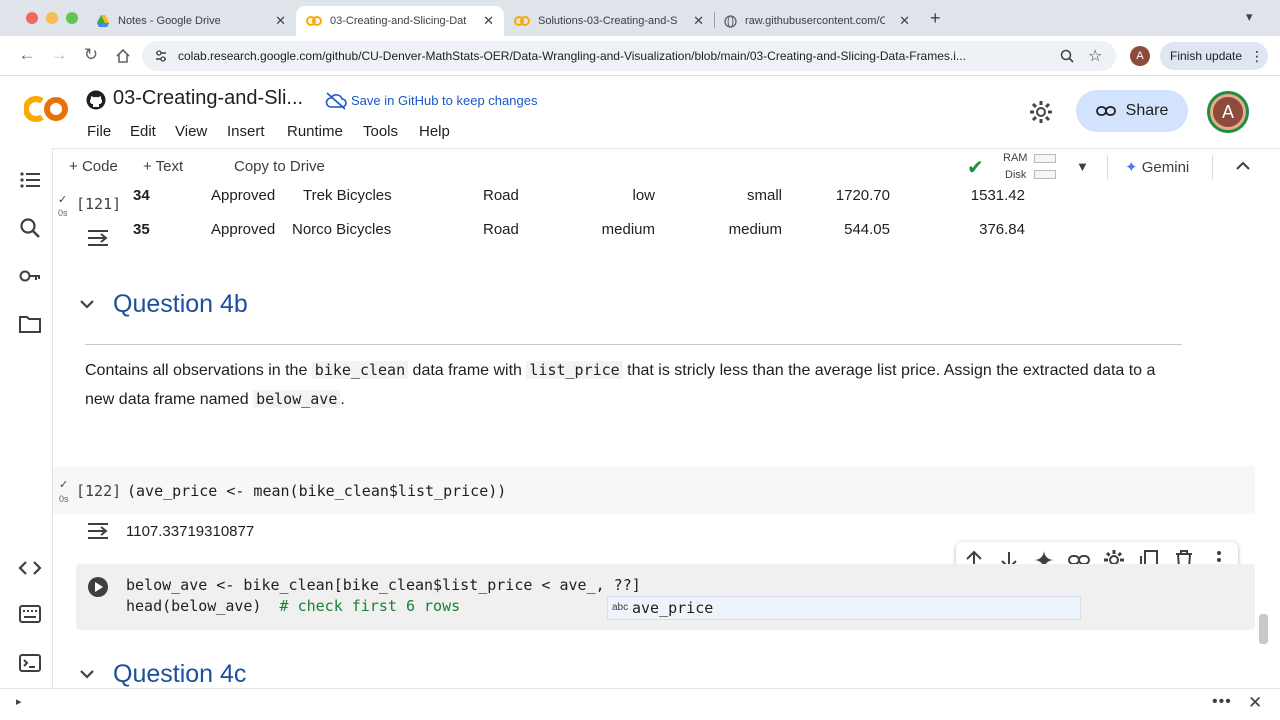 This screenshot has width=1280, height=720. Describe the element at coordinates (98, 587) in the screenshot. I see `run-cell-play-icon` at that location.